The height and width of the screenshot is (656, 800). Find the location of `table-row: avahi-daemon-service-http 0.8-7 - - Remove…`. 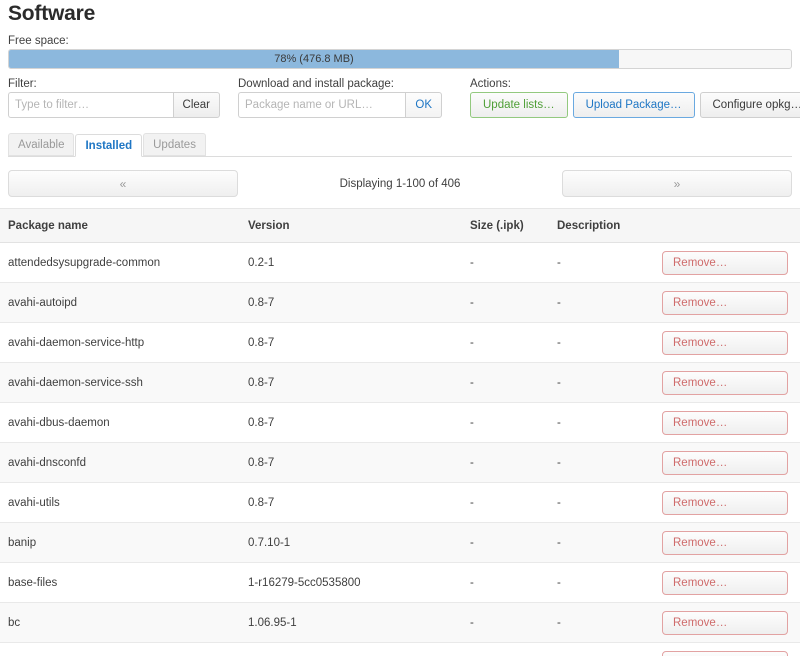

table-row: avahi-daemon-service-http 0.8-7 - - Remove… is located at coordinates (400, 343).